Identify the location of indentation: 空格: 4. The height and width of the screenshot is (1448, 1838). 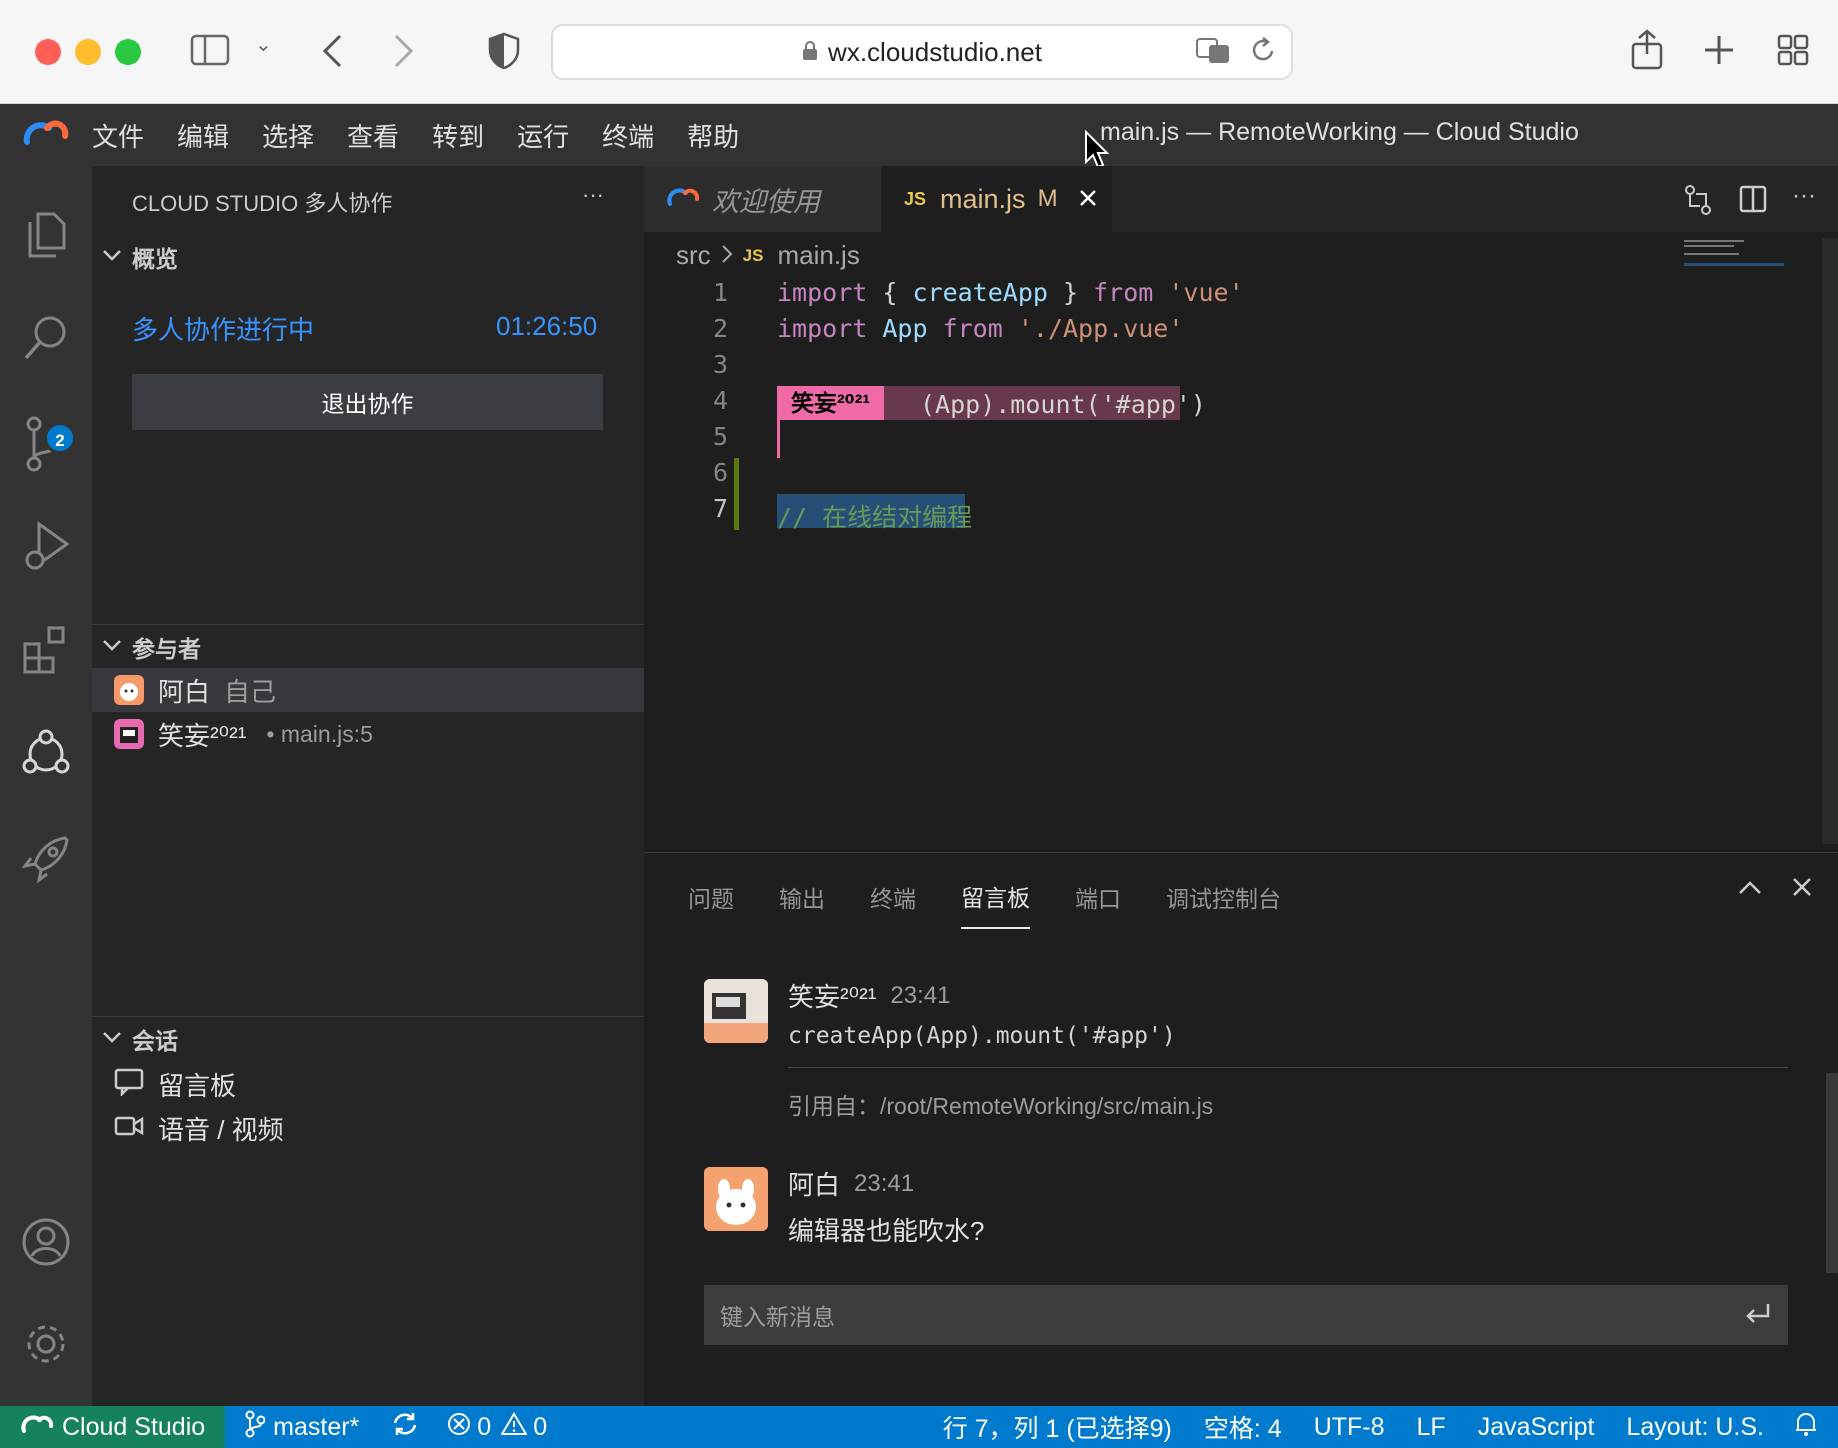
(1243, 1427).